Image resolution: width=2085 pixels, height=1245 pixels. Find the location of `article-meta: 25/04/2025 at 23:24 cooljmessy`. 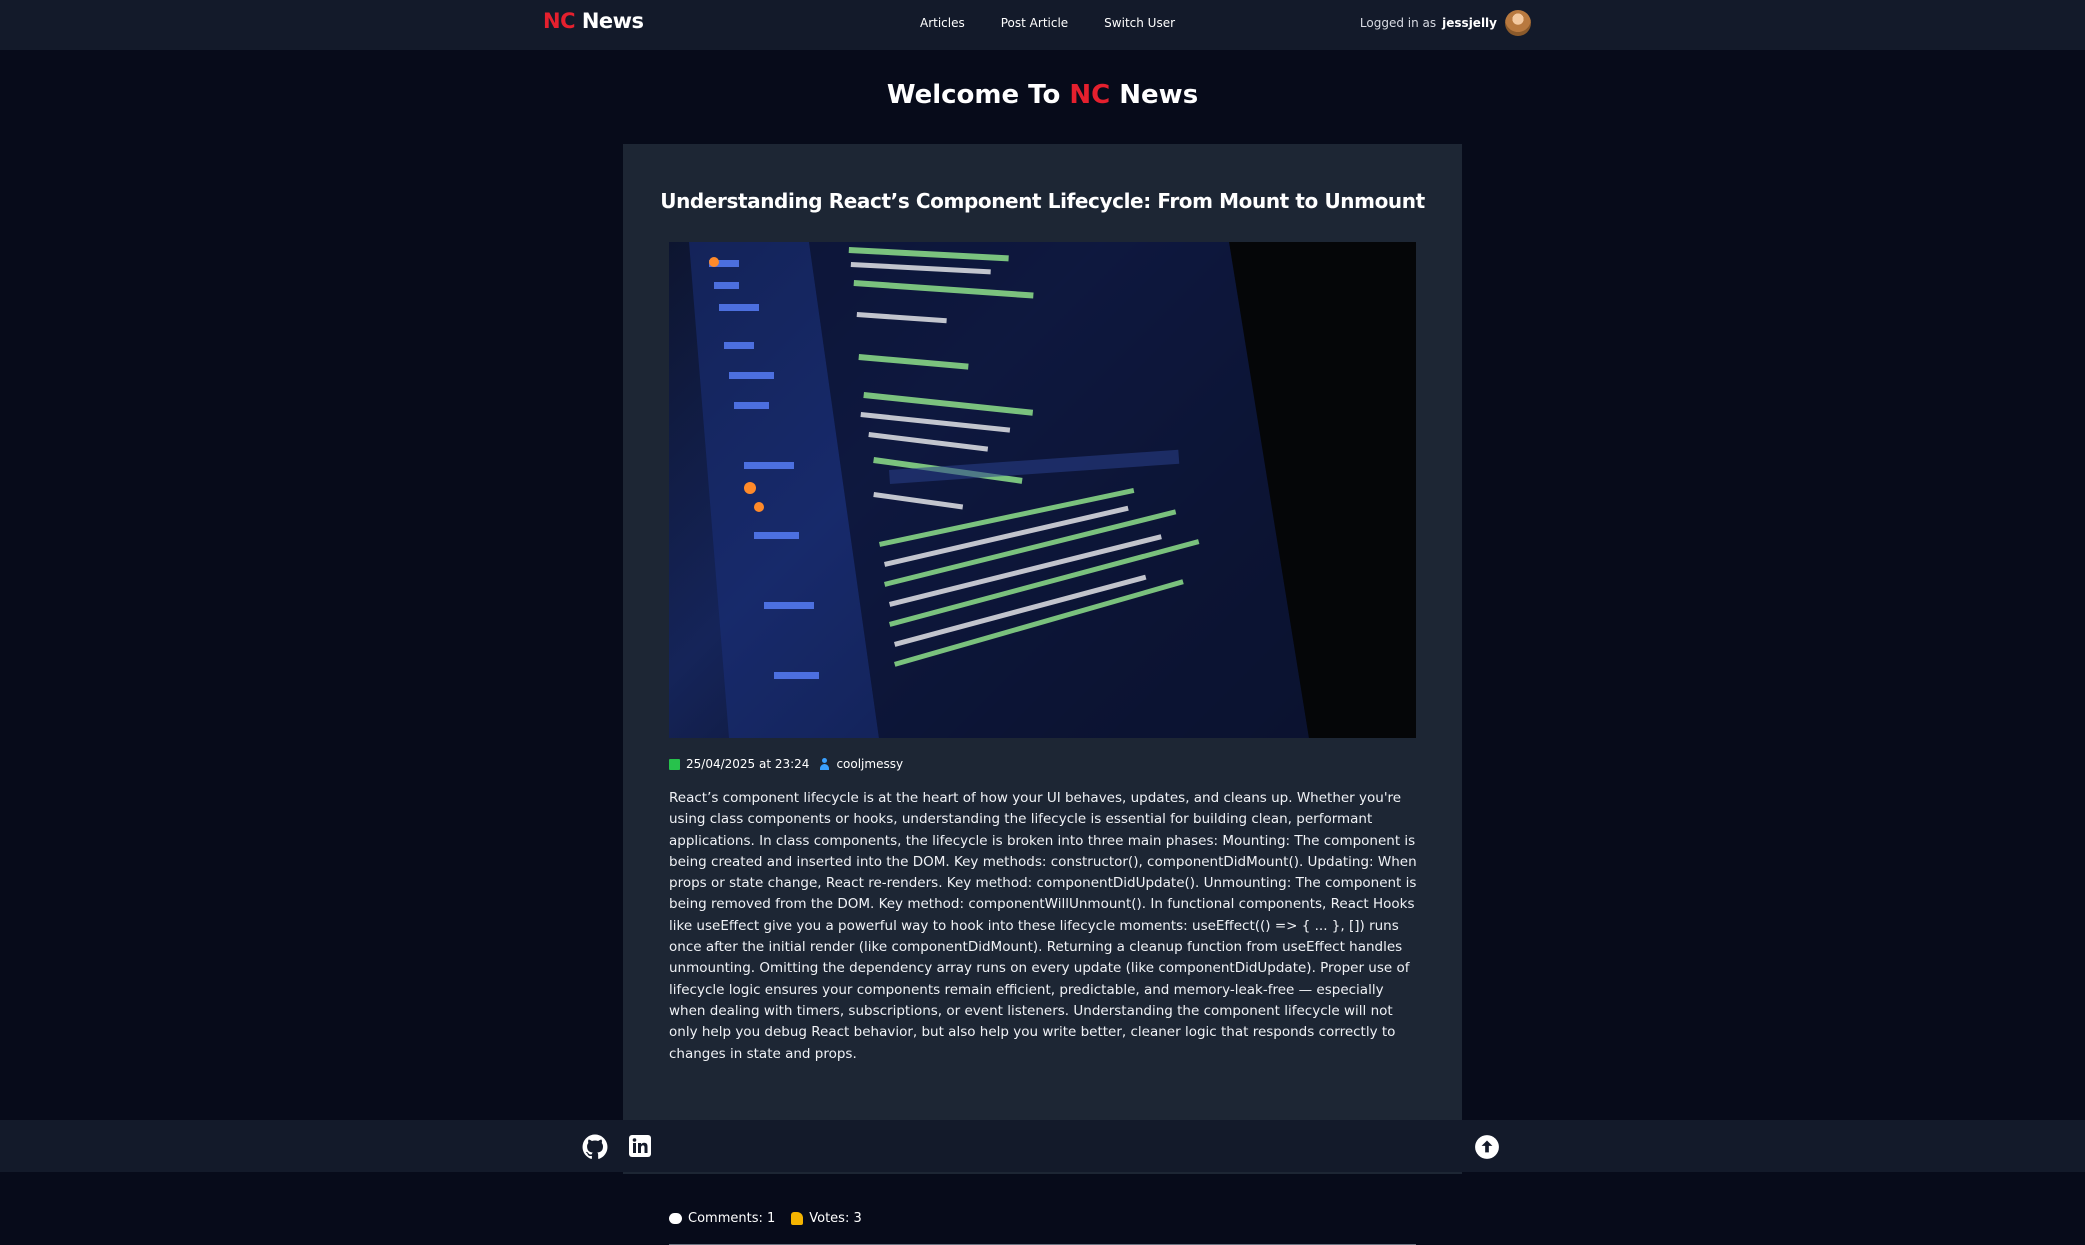

article-meta: 25/04/2025 at 23:24 cooljmessy is located at coordinates (786, 764).